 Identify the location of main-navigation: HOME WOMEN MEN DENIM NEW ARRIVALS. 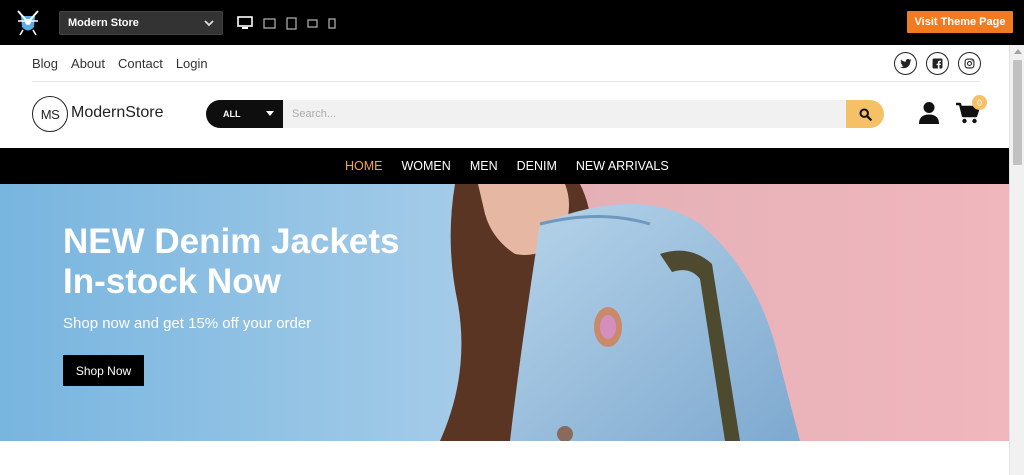
(504, 166).